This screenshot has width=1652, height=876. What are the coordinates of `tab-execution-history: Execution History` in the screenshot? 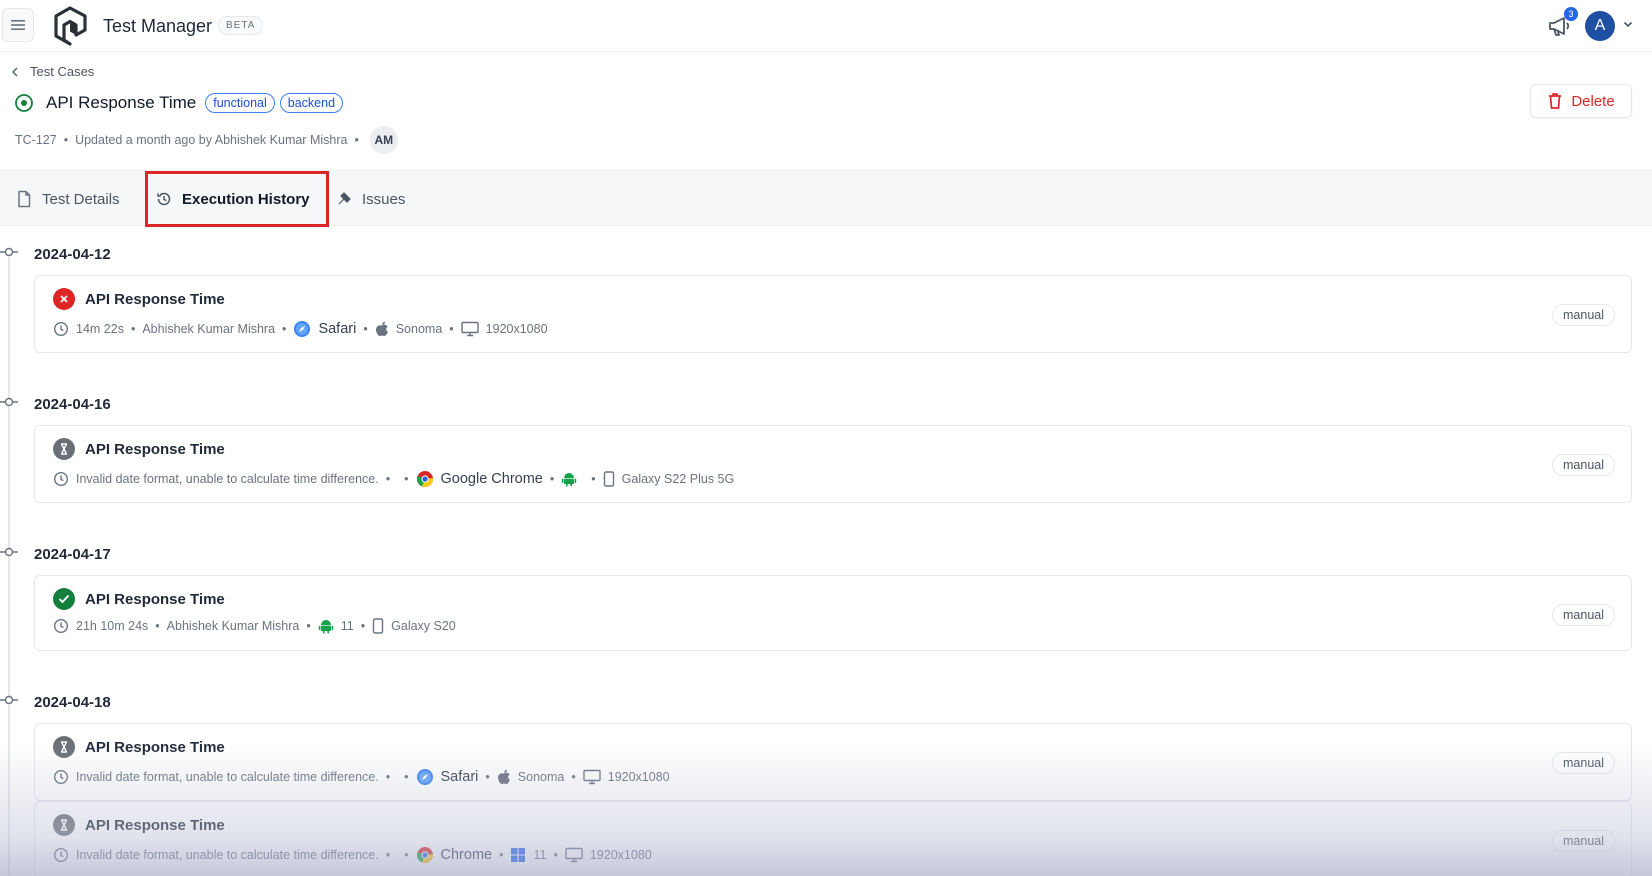 It's located at (237, 199).